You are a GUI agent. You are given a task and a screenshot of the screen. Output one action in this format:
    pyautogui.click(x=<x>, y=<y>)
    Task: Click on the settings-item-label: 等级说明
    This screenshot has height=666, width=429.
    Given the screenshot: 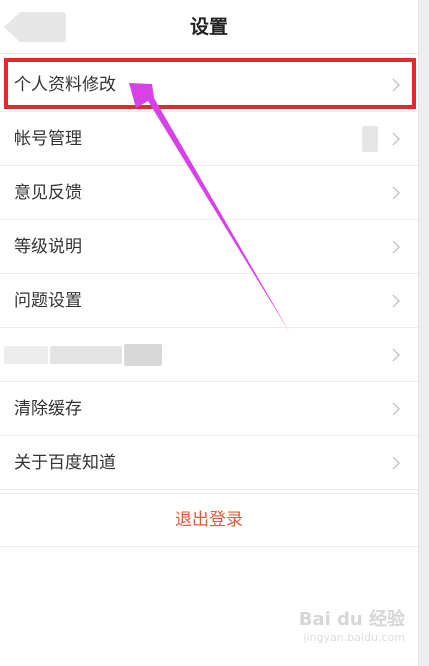 What is the action you would take?
    pyautogui.click(x=48, y=247)
    